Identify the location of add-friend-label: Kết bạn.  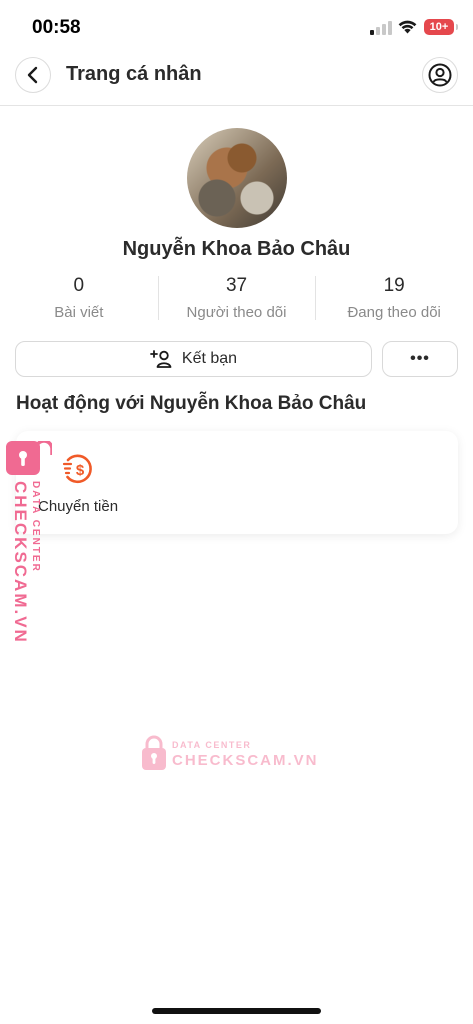
(209, 358).